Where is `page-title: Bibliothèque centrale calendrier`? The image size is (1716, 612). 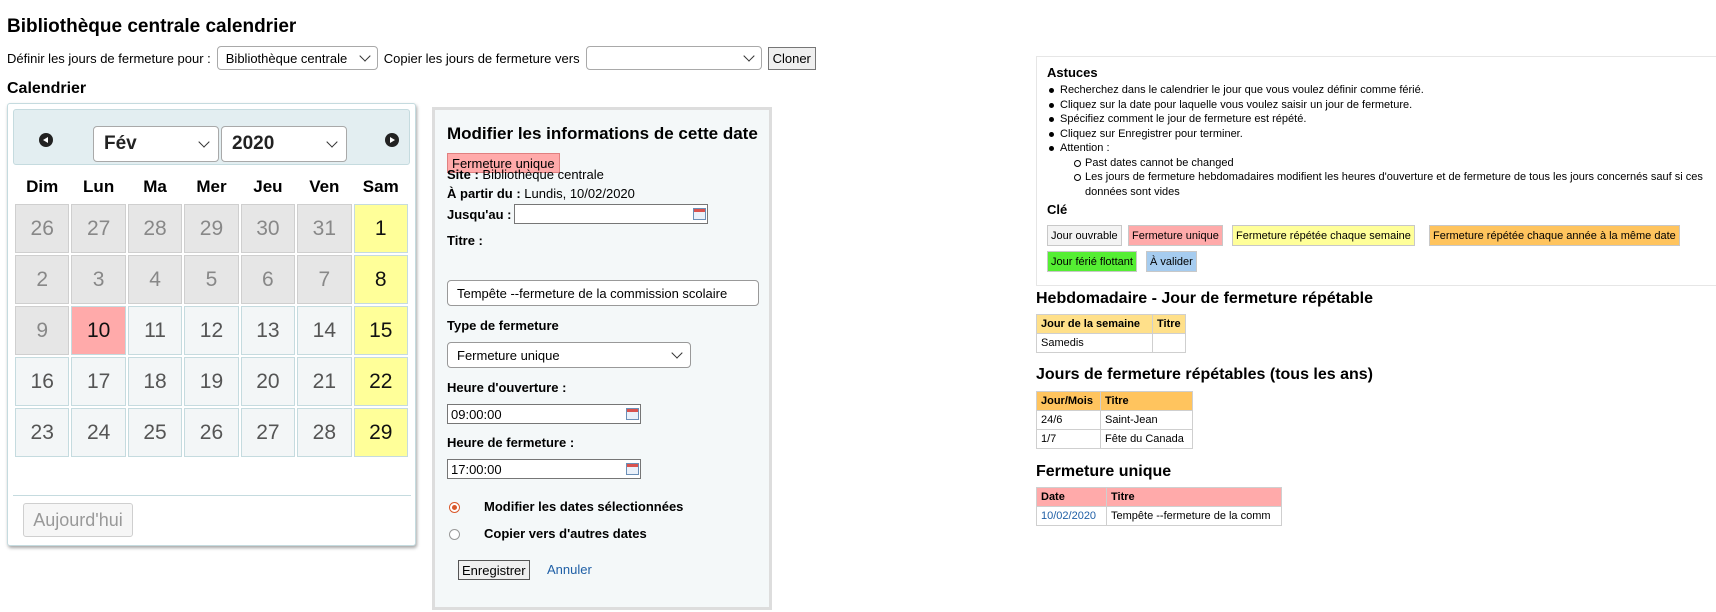 page-title: Bibliothèque centrale calendrier is located at coordinates (152, 26).